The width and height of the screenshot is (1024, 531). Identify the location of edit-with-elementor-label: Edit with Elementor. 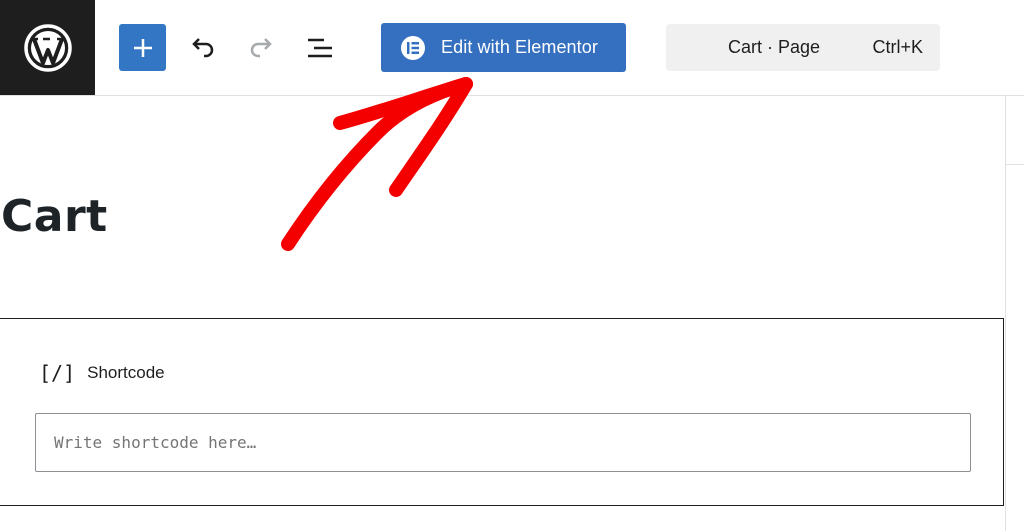
(519, 47).